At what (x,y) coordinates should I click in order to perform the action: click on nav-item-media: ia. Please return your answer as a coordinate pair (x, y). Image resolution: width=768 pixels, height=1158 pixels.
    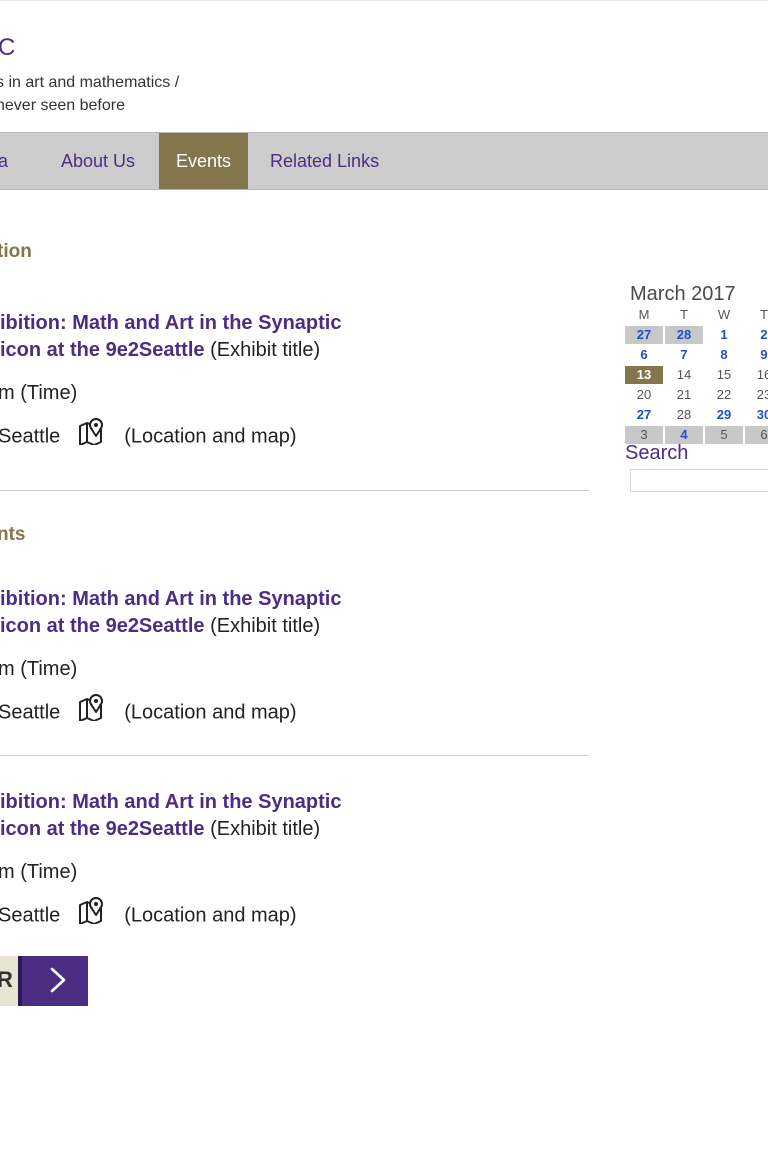
    Looking at the image, I should click on (10, 161).